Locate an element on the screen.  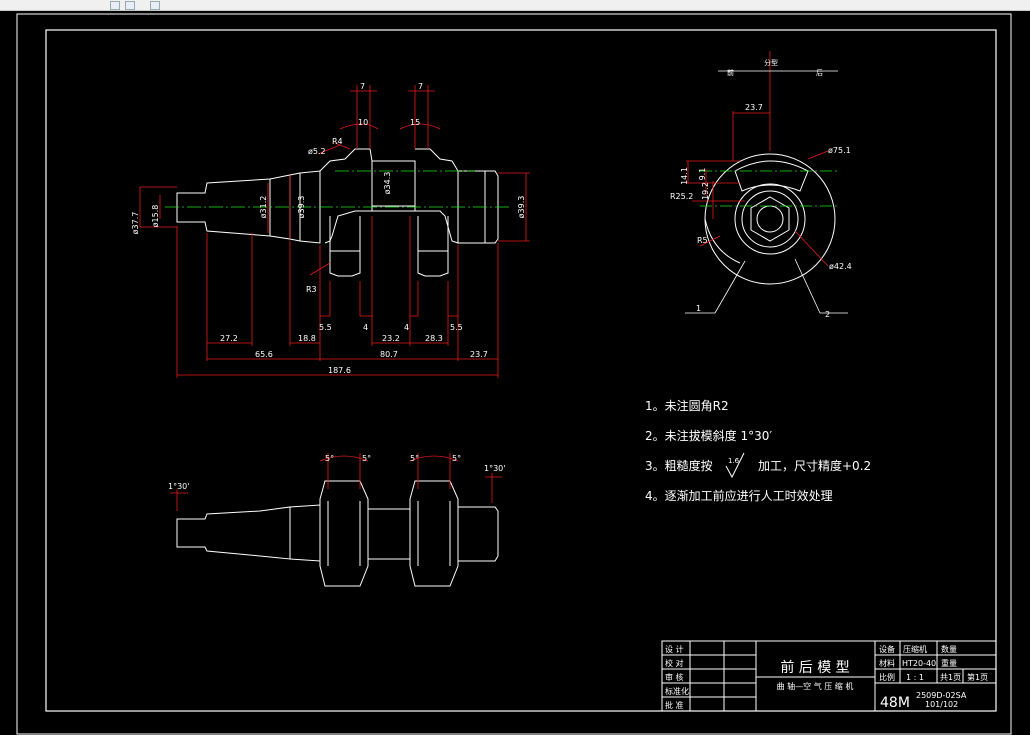
side-front-label: 前 is located at coordinates (730, 72).